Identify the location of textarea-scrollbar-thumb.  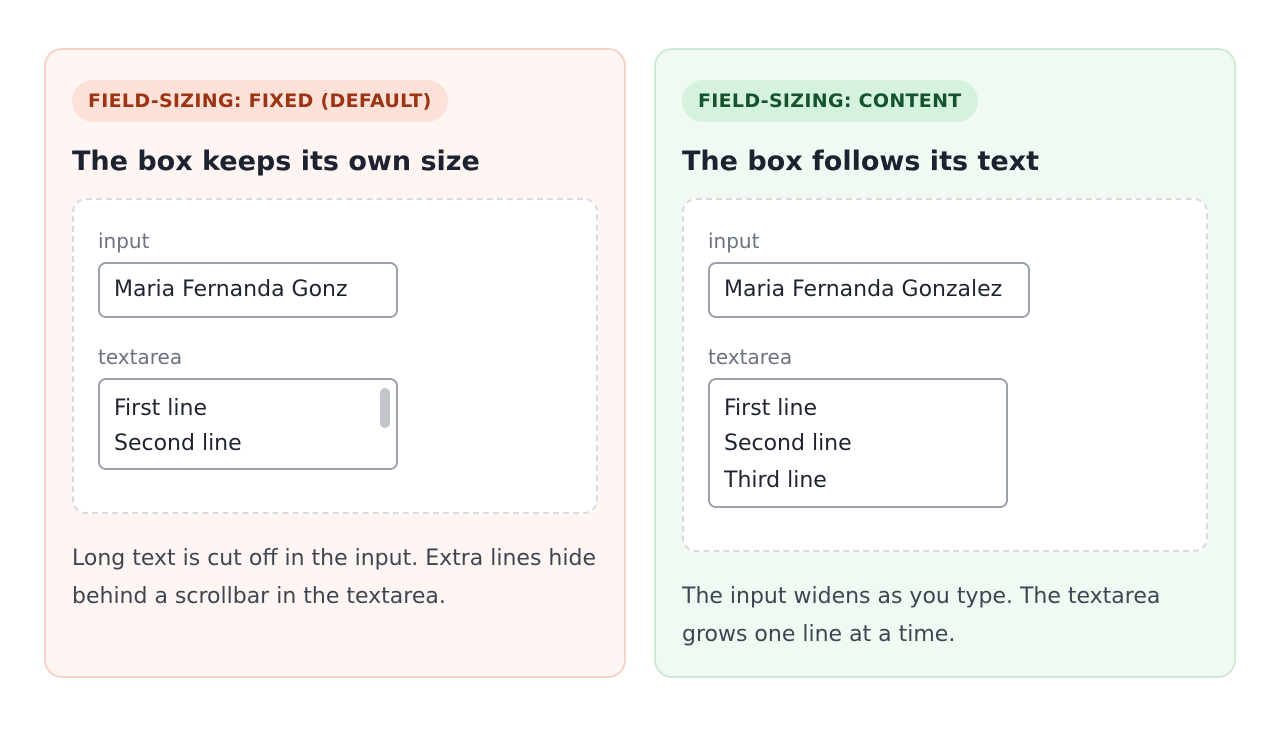
(385, 408).